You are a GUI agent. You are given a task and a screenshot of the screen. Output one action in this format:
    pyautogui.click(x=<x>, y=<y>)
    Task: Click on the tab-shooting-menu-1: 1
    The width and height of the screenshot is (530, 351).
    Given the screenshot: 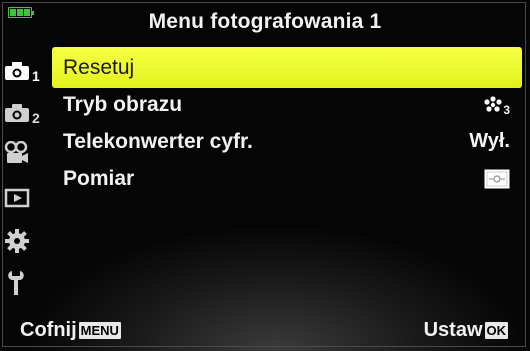 What is the action you would take?
    pyautogui.click(x=23, y=71)
    